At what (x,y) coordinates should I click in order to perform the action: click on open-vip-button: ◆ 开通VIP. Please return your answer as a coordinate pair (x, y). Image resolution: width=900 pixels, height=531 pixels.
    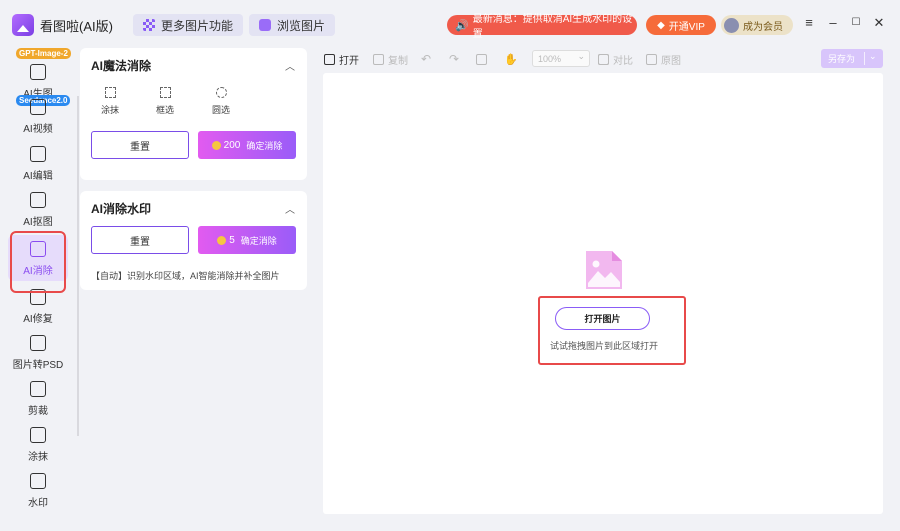
    Looking at the image, I should click on (681, 25).